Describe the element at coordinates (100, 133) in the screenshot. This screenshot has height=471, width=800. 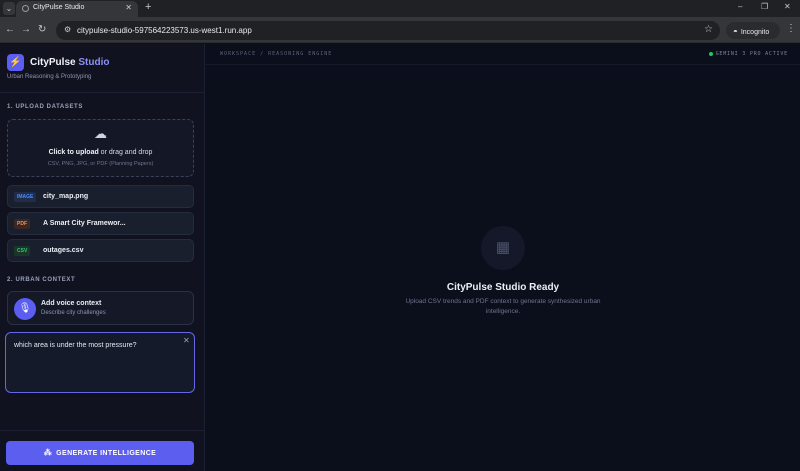
I see `cloud-upload-icon: ☁` at that location.